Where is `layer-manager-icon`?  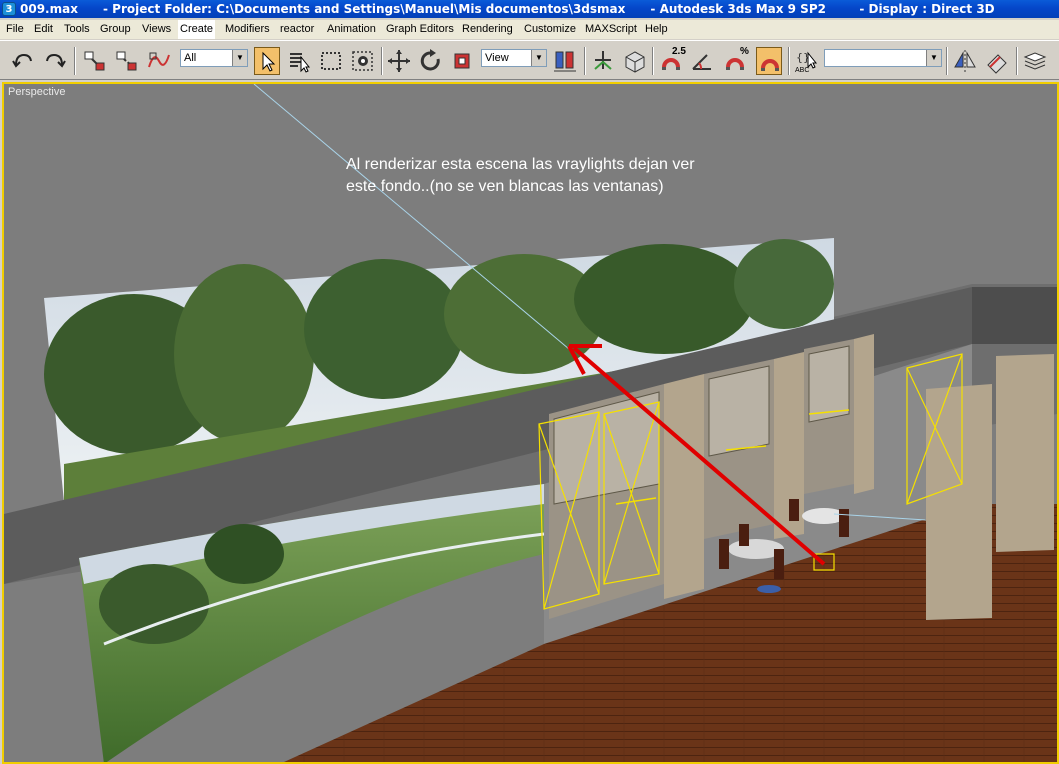
layer-manager-icon is located at coordinates (1035, 61).